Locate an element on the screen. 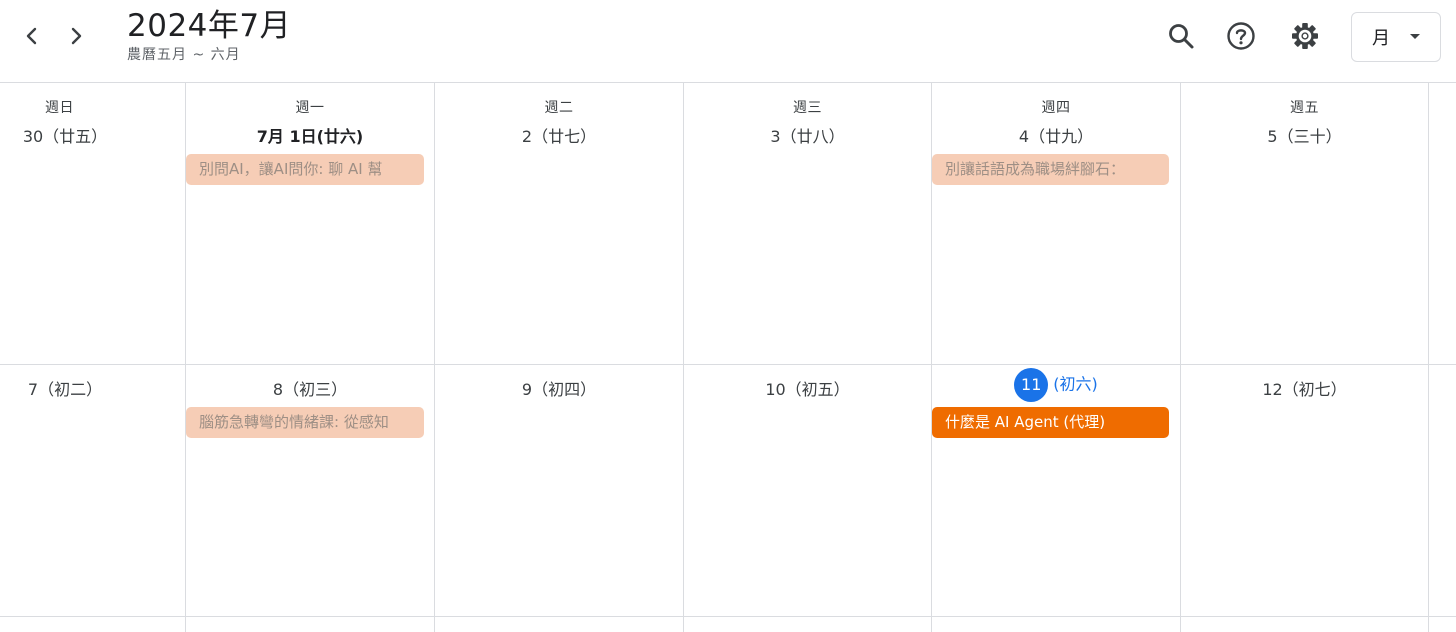  chevron-left-icon is located at coordinates (31, 36).